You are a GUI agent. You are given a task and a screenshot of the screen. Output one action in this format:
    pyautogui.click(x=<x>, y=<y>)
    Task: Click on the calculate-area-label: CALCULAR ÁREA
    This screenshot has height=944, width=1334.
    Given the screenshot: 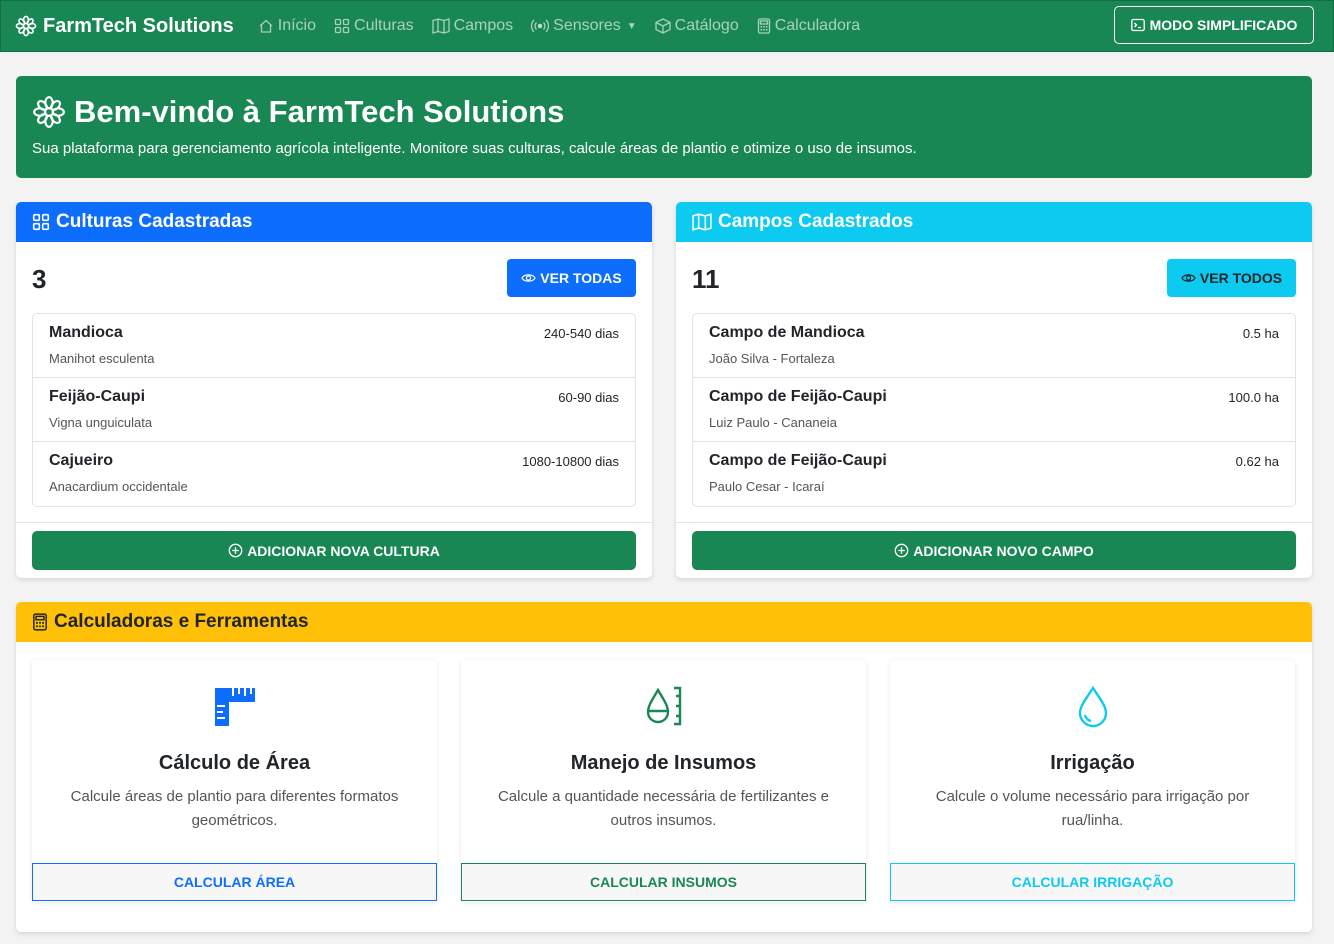 What is the action you would take?
    pyautogui.click(x=234, y=882)
    